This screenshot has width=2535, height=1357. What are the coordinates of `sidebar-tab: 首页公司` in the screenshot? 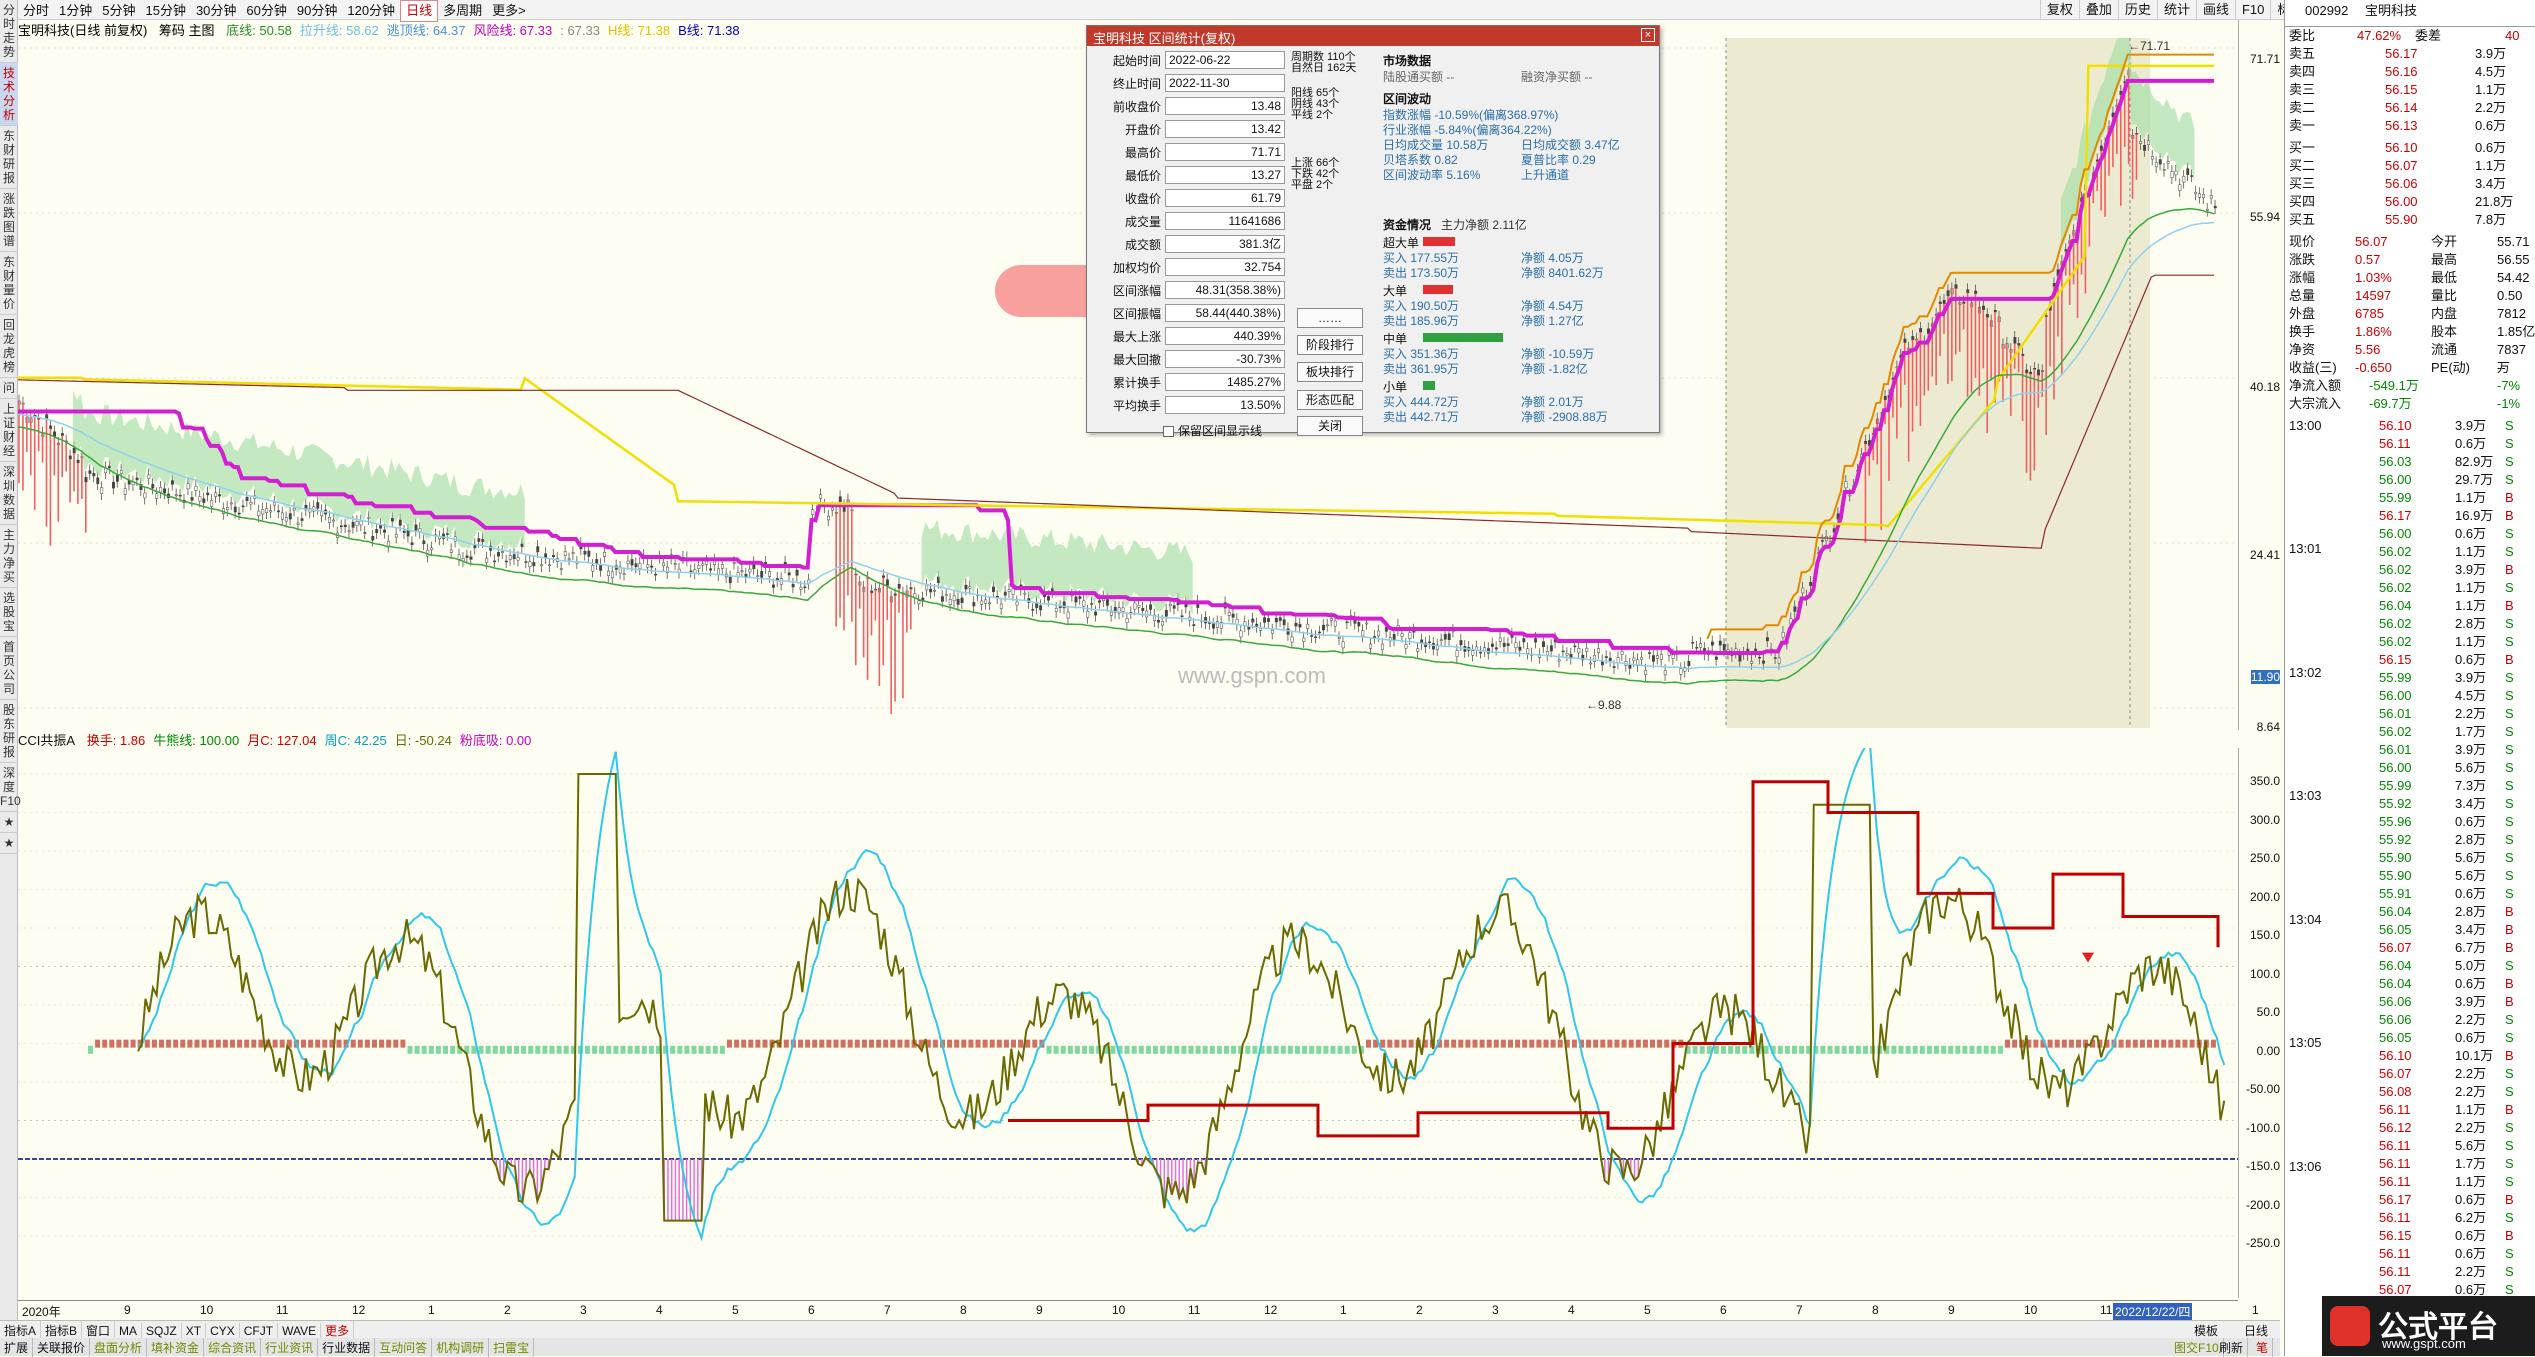 It's located at (9, 668).